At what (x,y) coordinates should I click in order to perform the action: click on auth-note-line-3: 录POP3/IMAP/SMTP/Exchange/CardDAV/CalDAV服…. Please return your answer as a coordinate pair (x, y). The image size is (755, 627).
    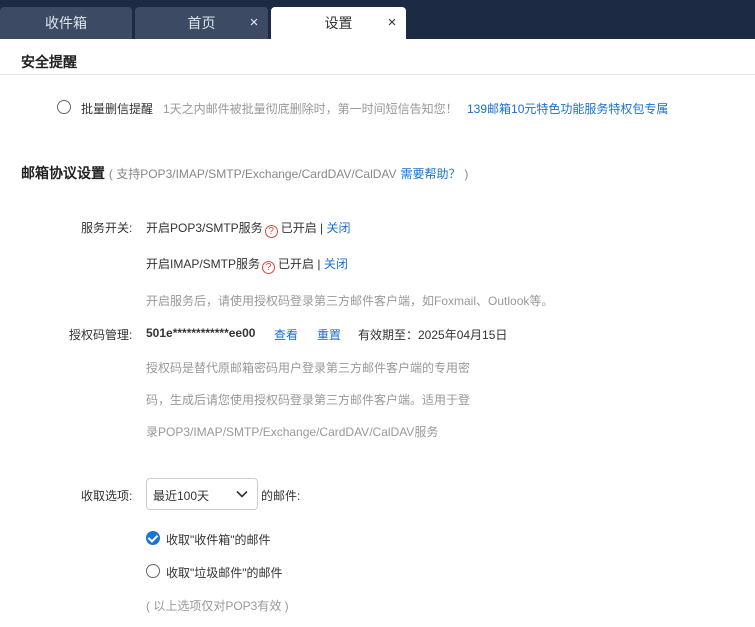
    Looking at the image, I should click on (292, 432).